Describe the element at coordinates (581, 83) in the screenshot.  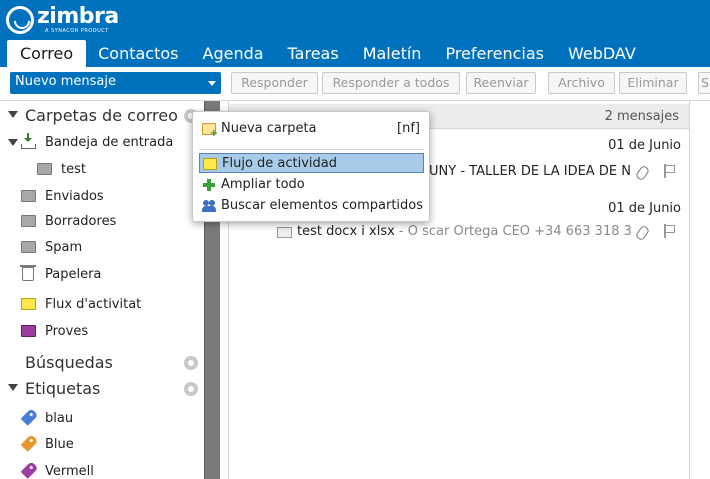
I see `archive-button: Archivo` at that location.